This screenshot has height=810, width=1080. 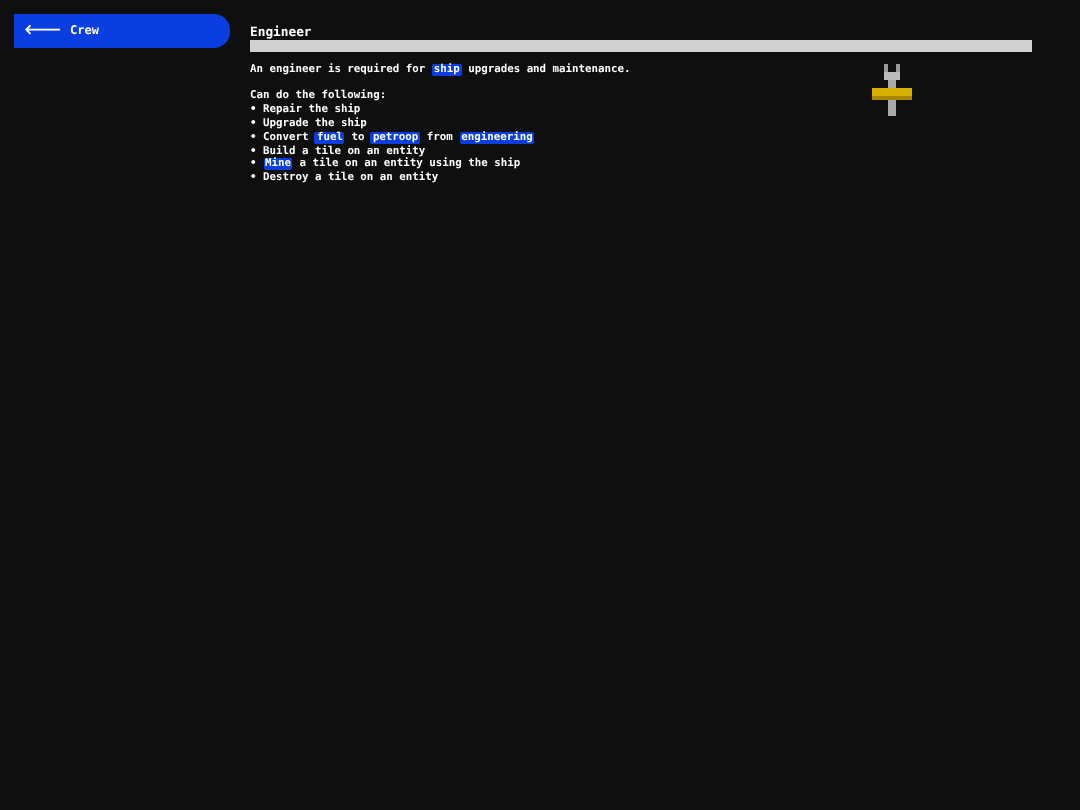 What do you see at coordinates (892, 90) in the screenshot?
I see `wrench-icon` at bounding box center [892, 90].